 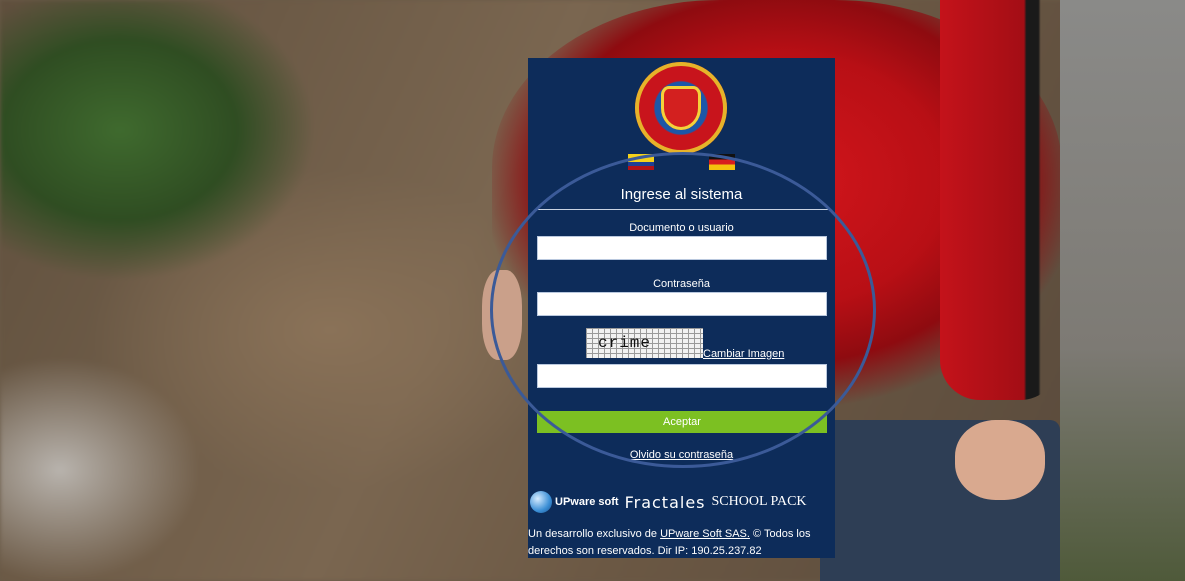 What do you see at coordinates (682, 304) in the screenshot?
I see `password-input` at bounding box center [682, 304].